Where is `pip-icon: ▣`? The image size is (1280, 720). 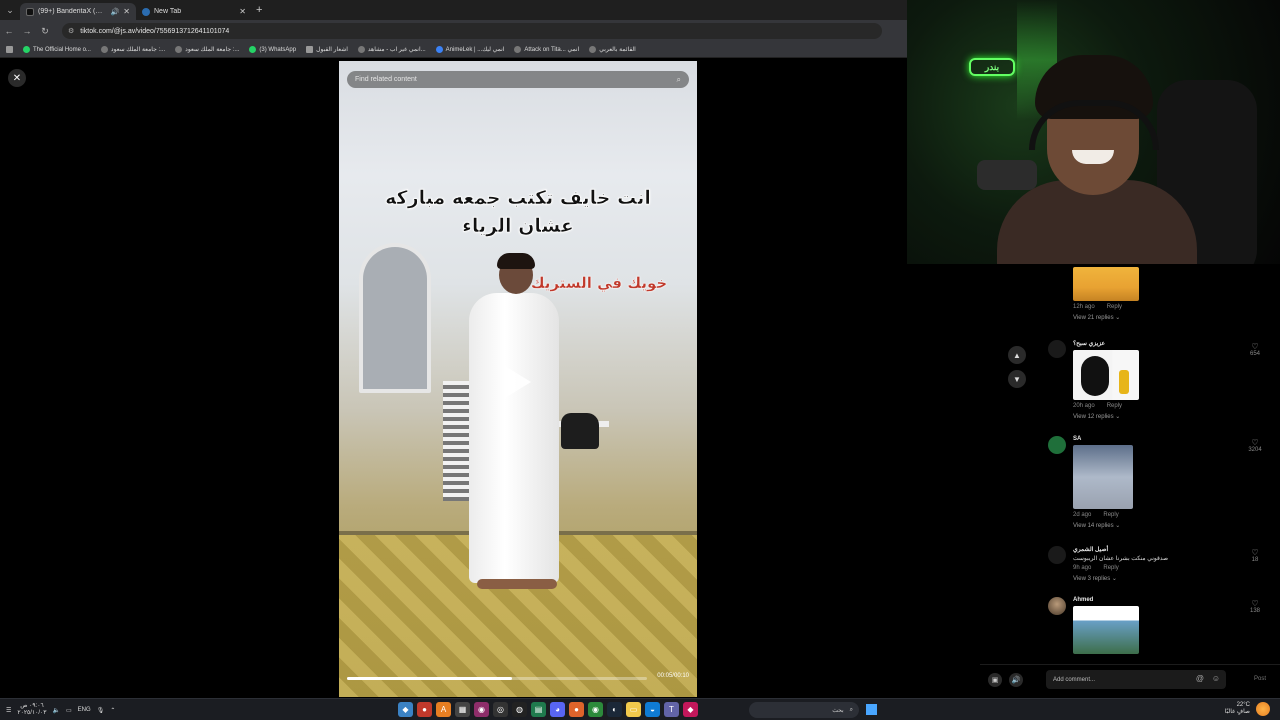
pip-icon: ▣ is located at coordinates (995, 680).